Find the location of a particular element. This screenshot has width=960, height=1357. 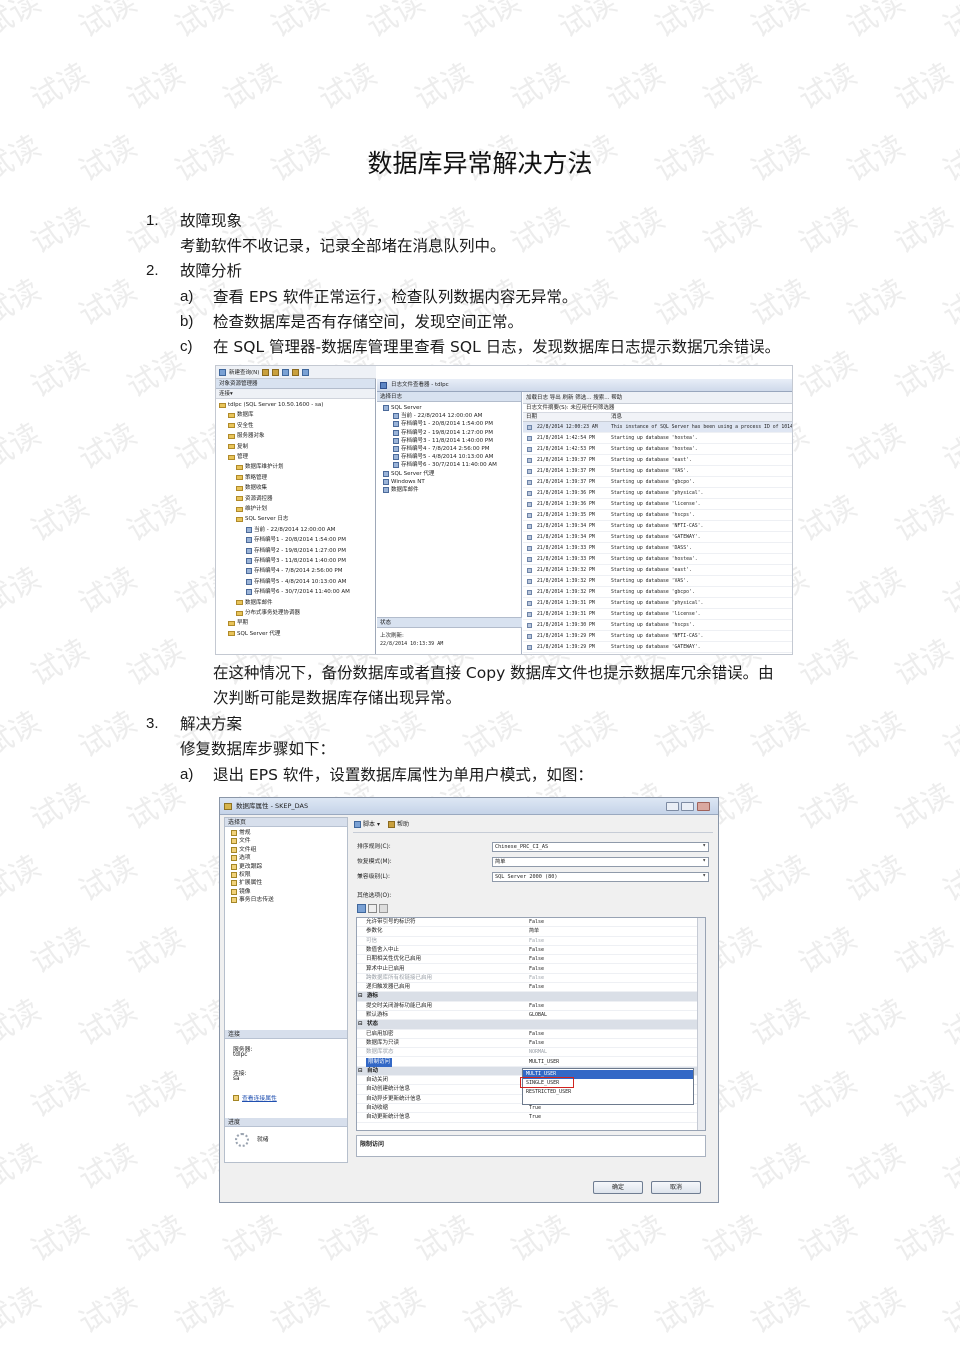

new-query-label: 新建查询(N) is located at coordinates (244, 372).